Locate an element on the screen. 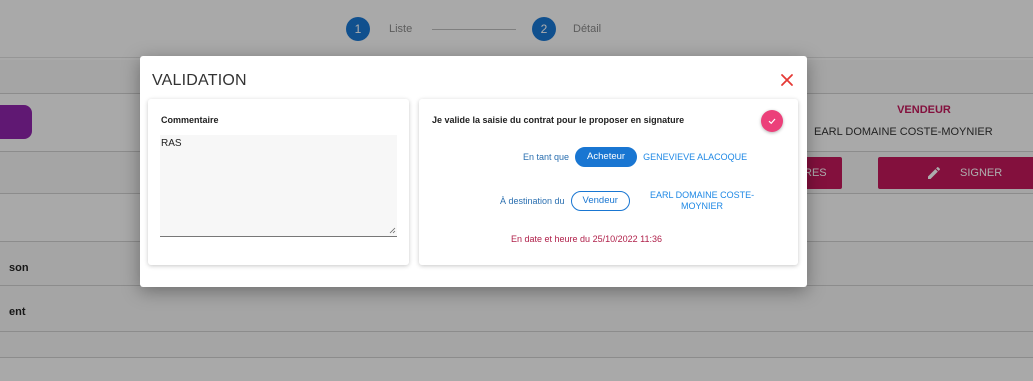 The height and width of the screenshot is (381, 1033). close-icon is located at coordinates (787, 80).